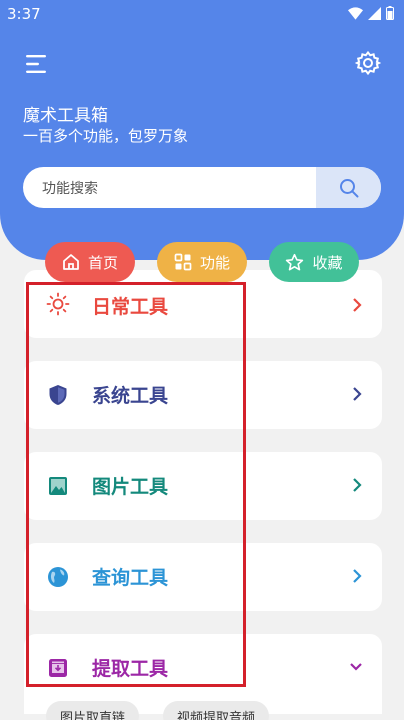 The image size is (404, 720). I want to click on settings-button, so click(368, 63).